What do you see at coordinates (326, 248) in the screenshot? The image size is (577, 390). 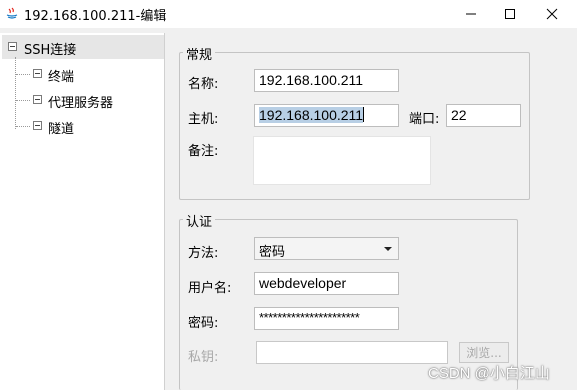 I see `method-dropdown: 密码` at bounding box center [326, 248].